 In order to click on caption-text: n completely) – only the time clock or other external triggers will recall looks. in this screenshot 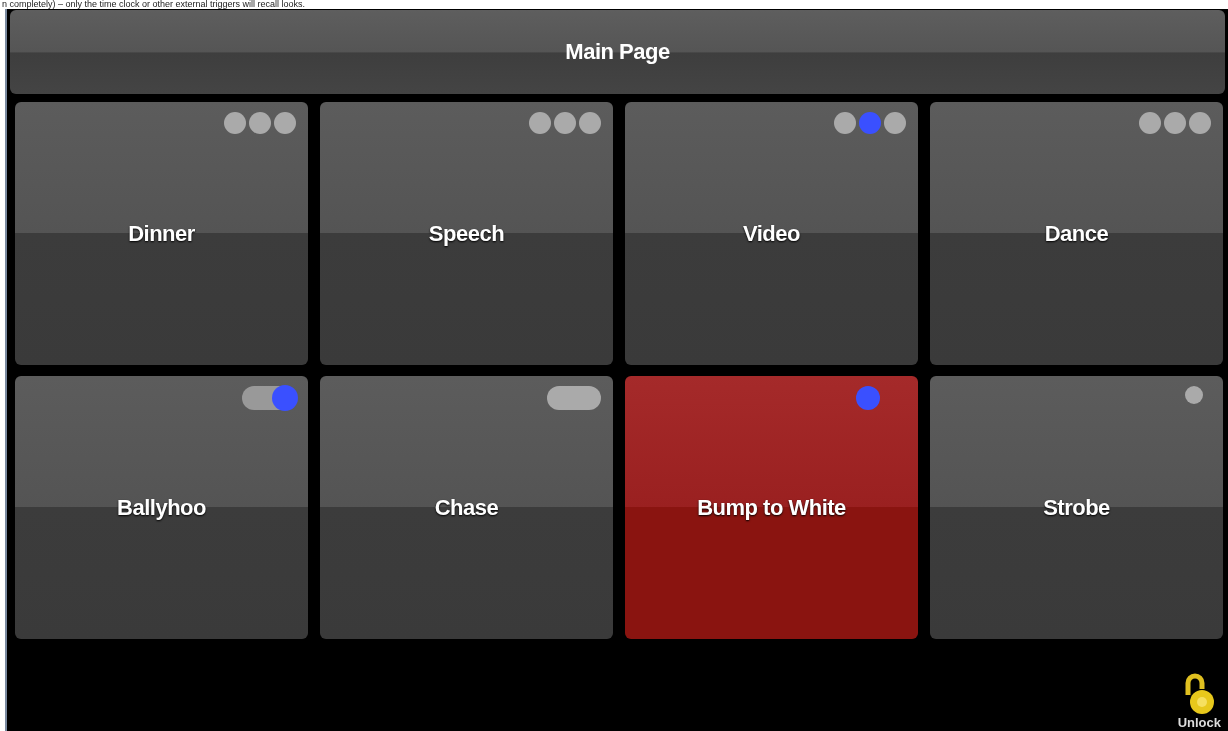, I will do `click(154, 4)`.